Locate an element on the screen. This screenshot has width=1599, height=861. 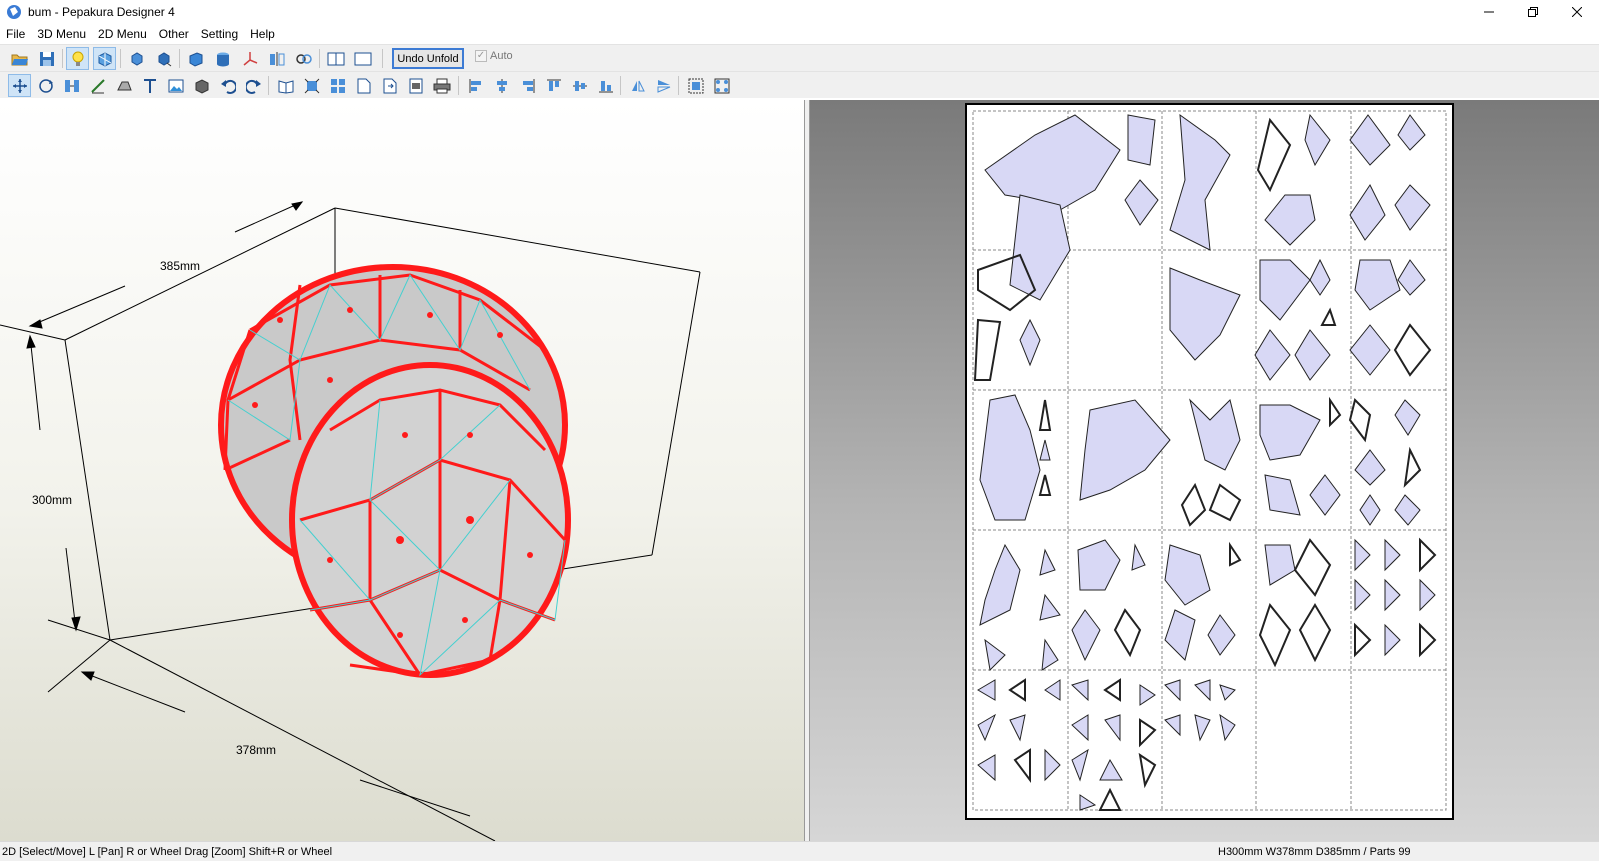
minimize-button is located at coordinates (1489, 12).